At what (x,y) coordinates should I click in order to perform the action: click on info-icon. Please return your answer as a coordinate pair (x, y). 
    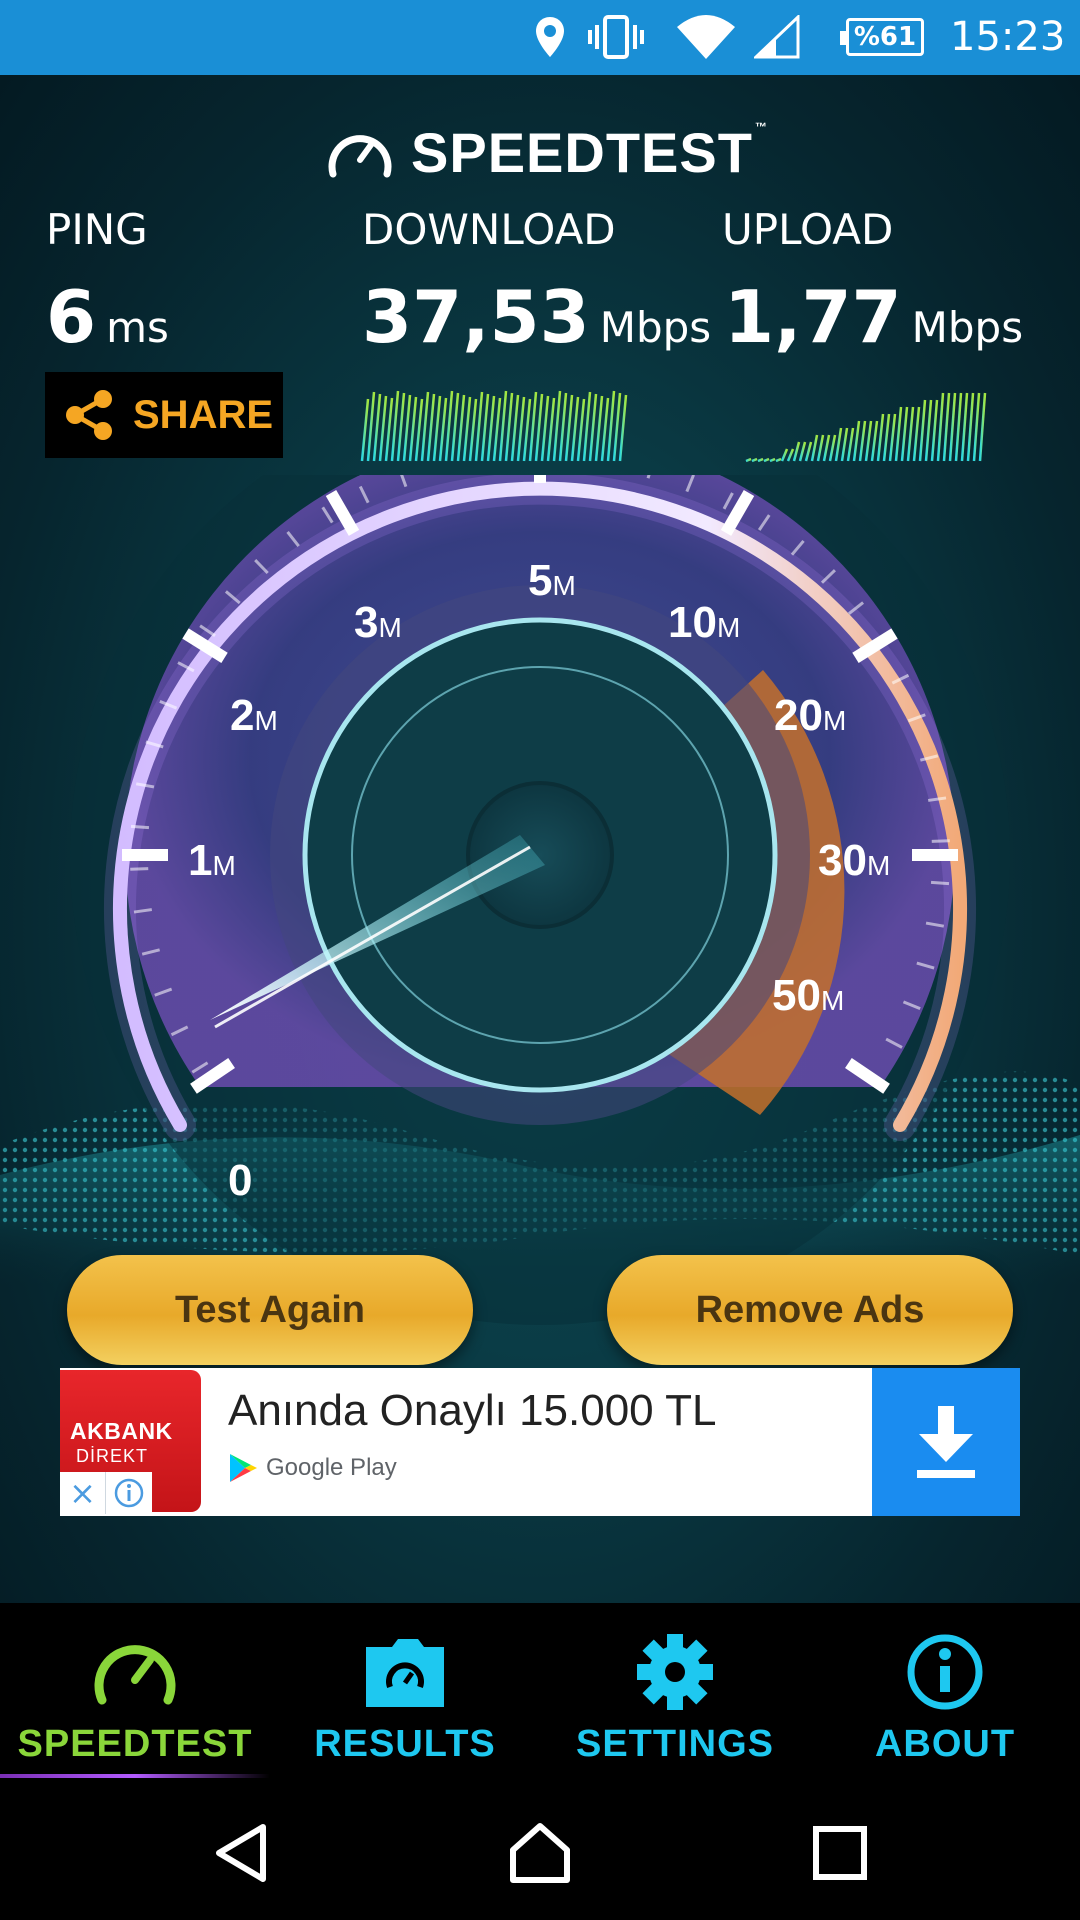
    Looking at the image, I should click on (945, 1672).